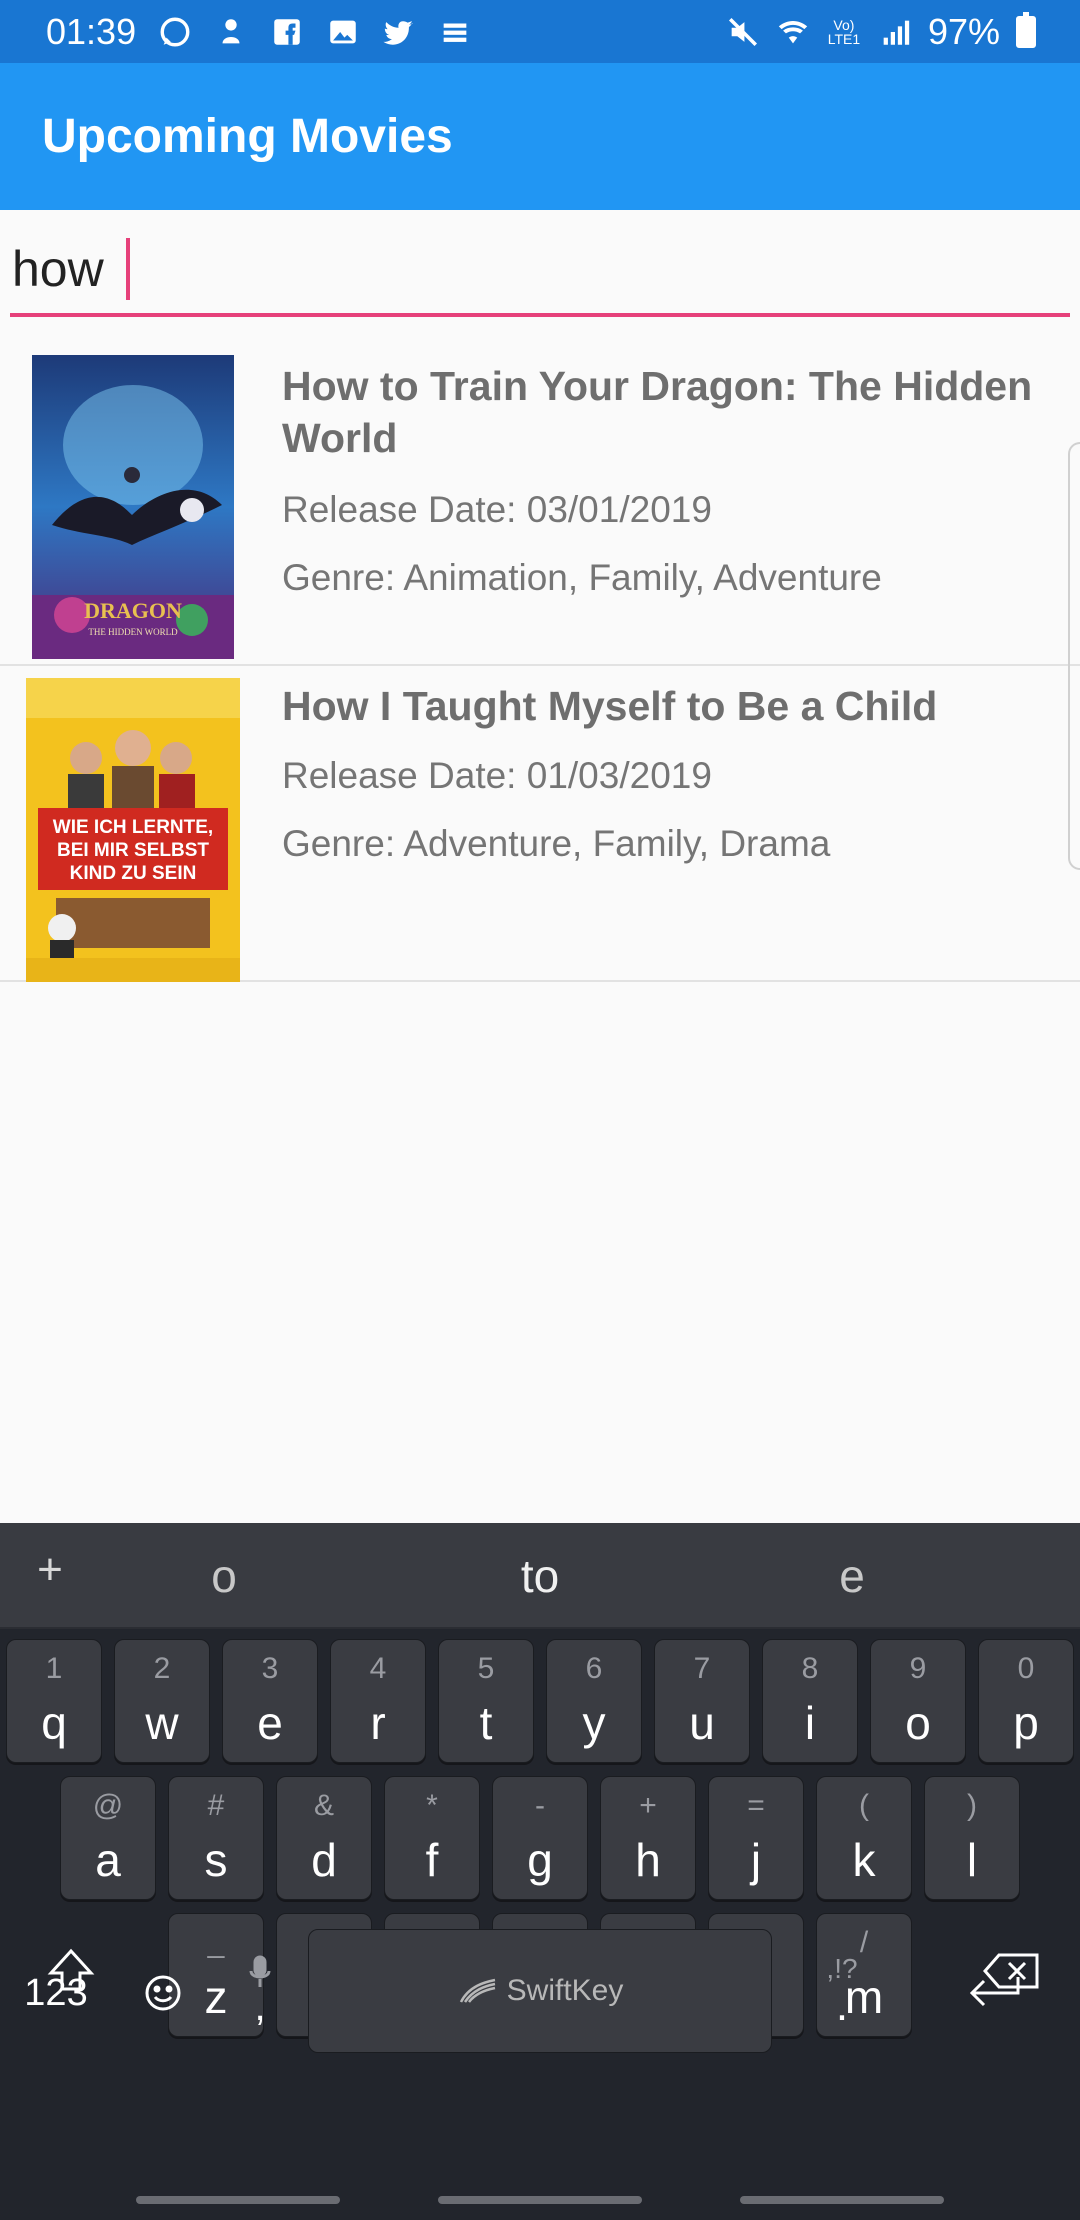 The height and width of the screenshot is (2220, 1080). I want to click on key-h: + h, so click(648, 1838).